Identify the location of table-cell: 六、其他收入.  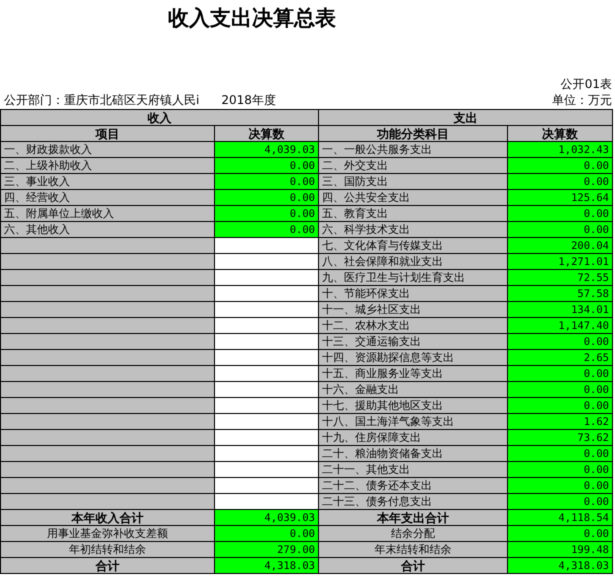
(107, 230).